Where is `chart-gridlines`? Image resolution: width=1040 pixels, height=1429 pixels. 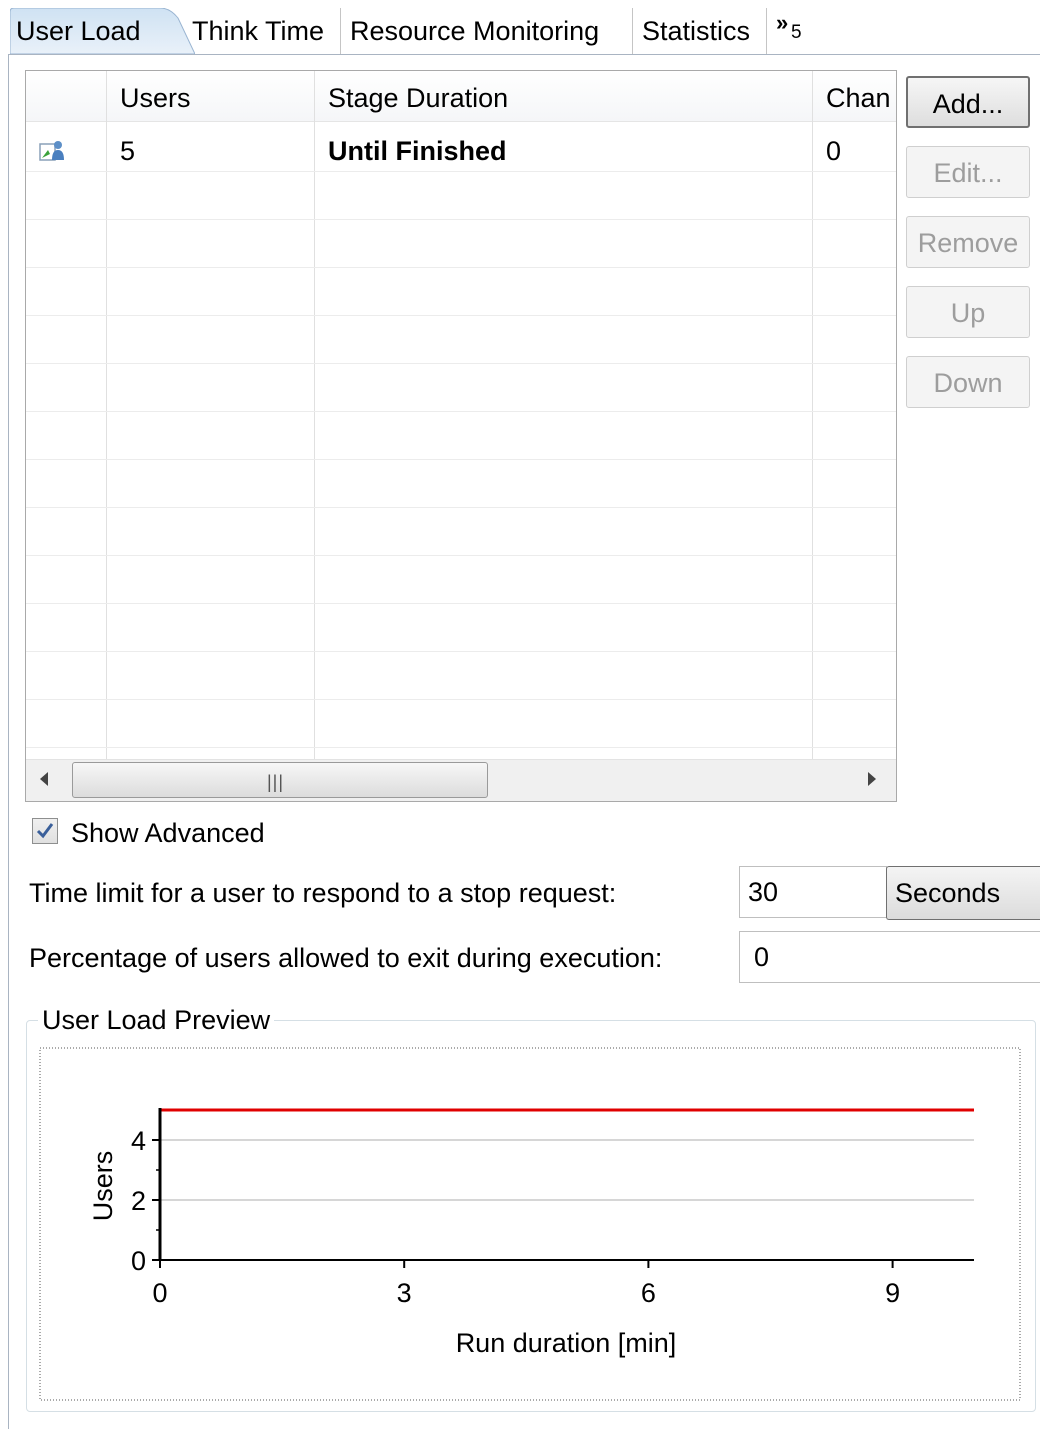
chart-gridlines is located at coordinates (567, 1170).